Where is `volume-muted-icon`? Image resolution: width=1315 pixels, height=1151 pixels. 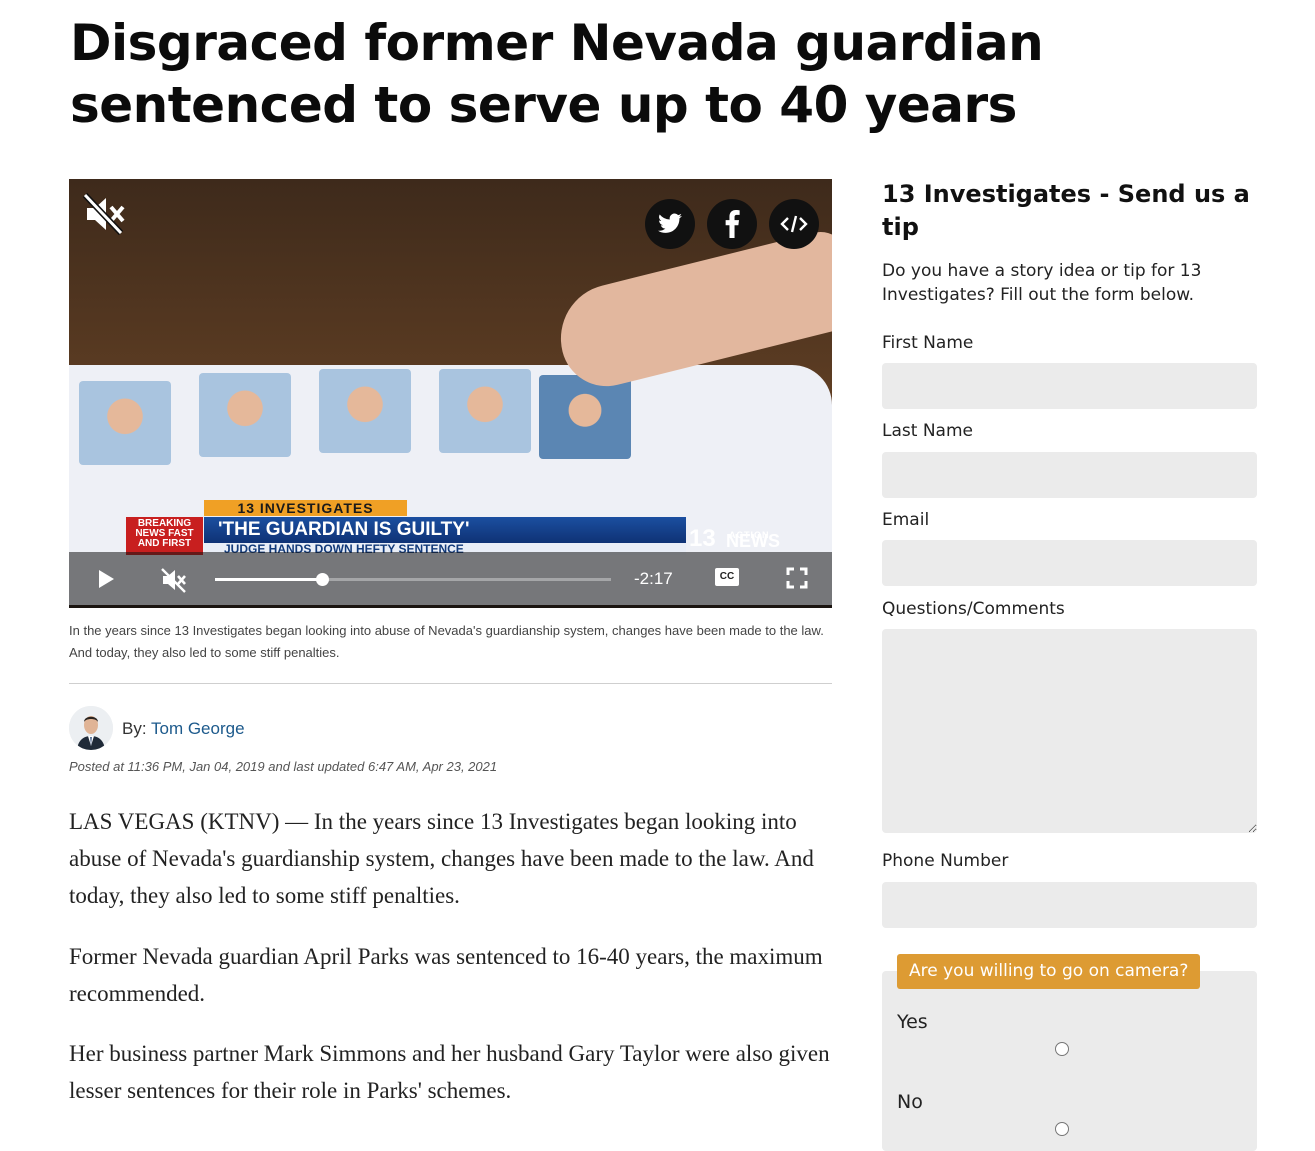
volume-muted-icon is located at coordinates (174, 580).